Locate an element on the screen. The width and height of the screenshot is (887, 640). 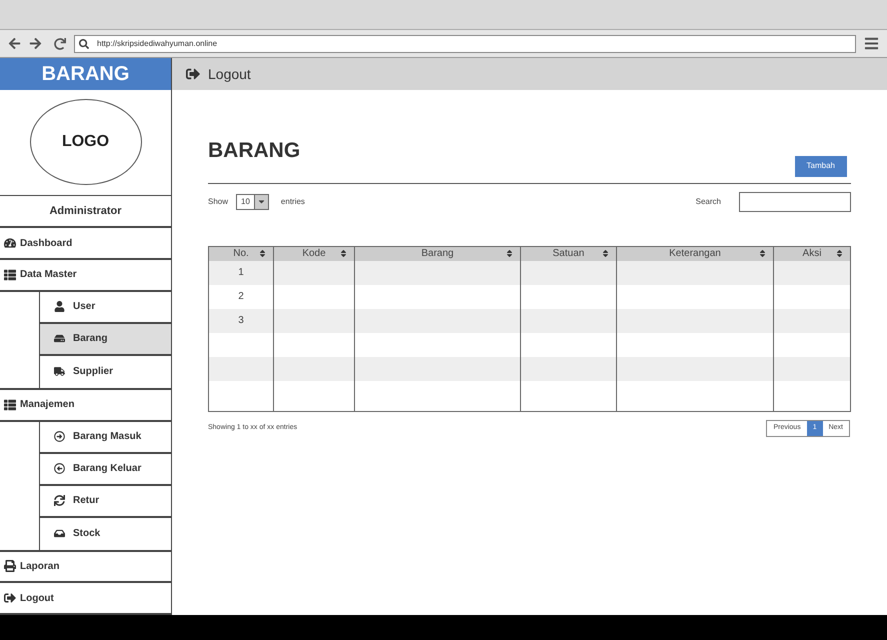
entries-label: entries is located at coordinates (292, 202).